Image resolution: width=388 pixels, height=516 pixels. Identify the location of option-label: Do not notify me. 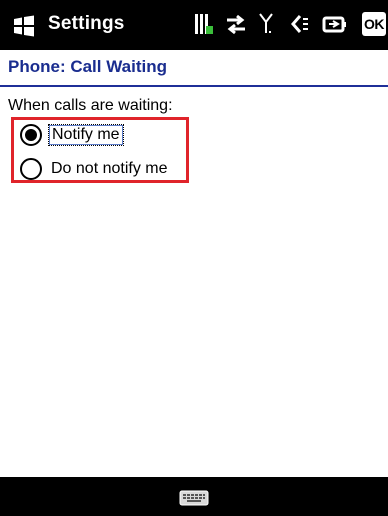
(109, 168).